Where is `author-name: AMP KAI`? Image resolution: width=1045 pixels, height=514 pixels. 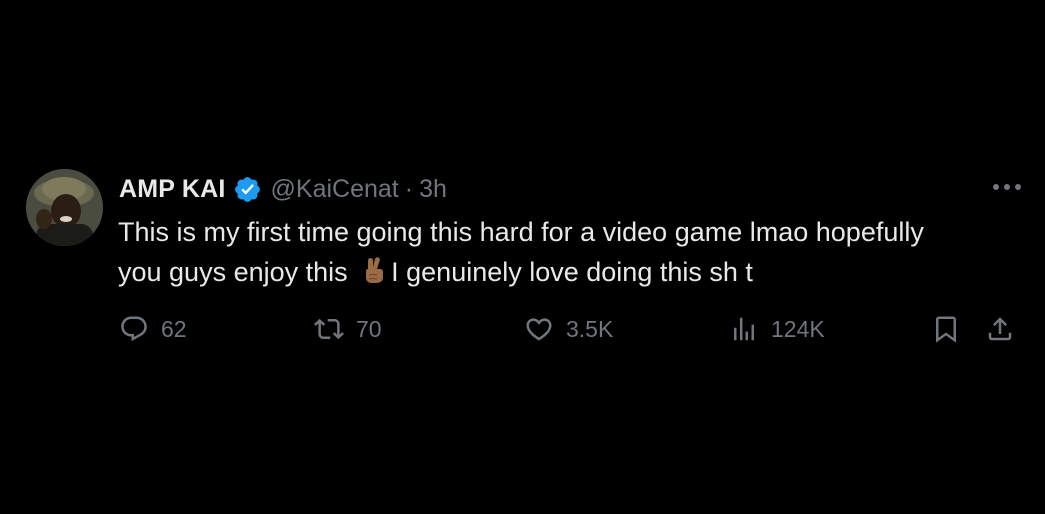
author-name: AMP KAI is located at coordinates (172, 189).